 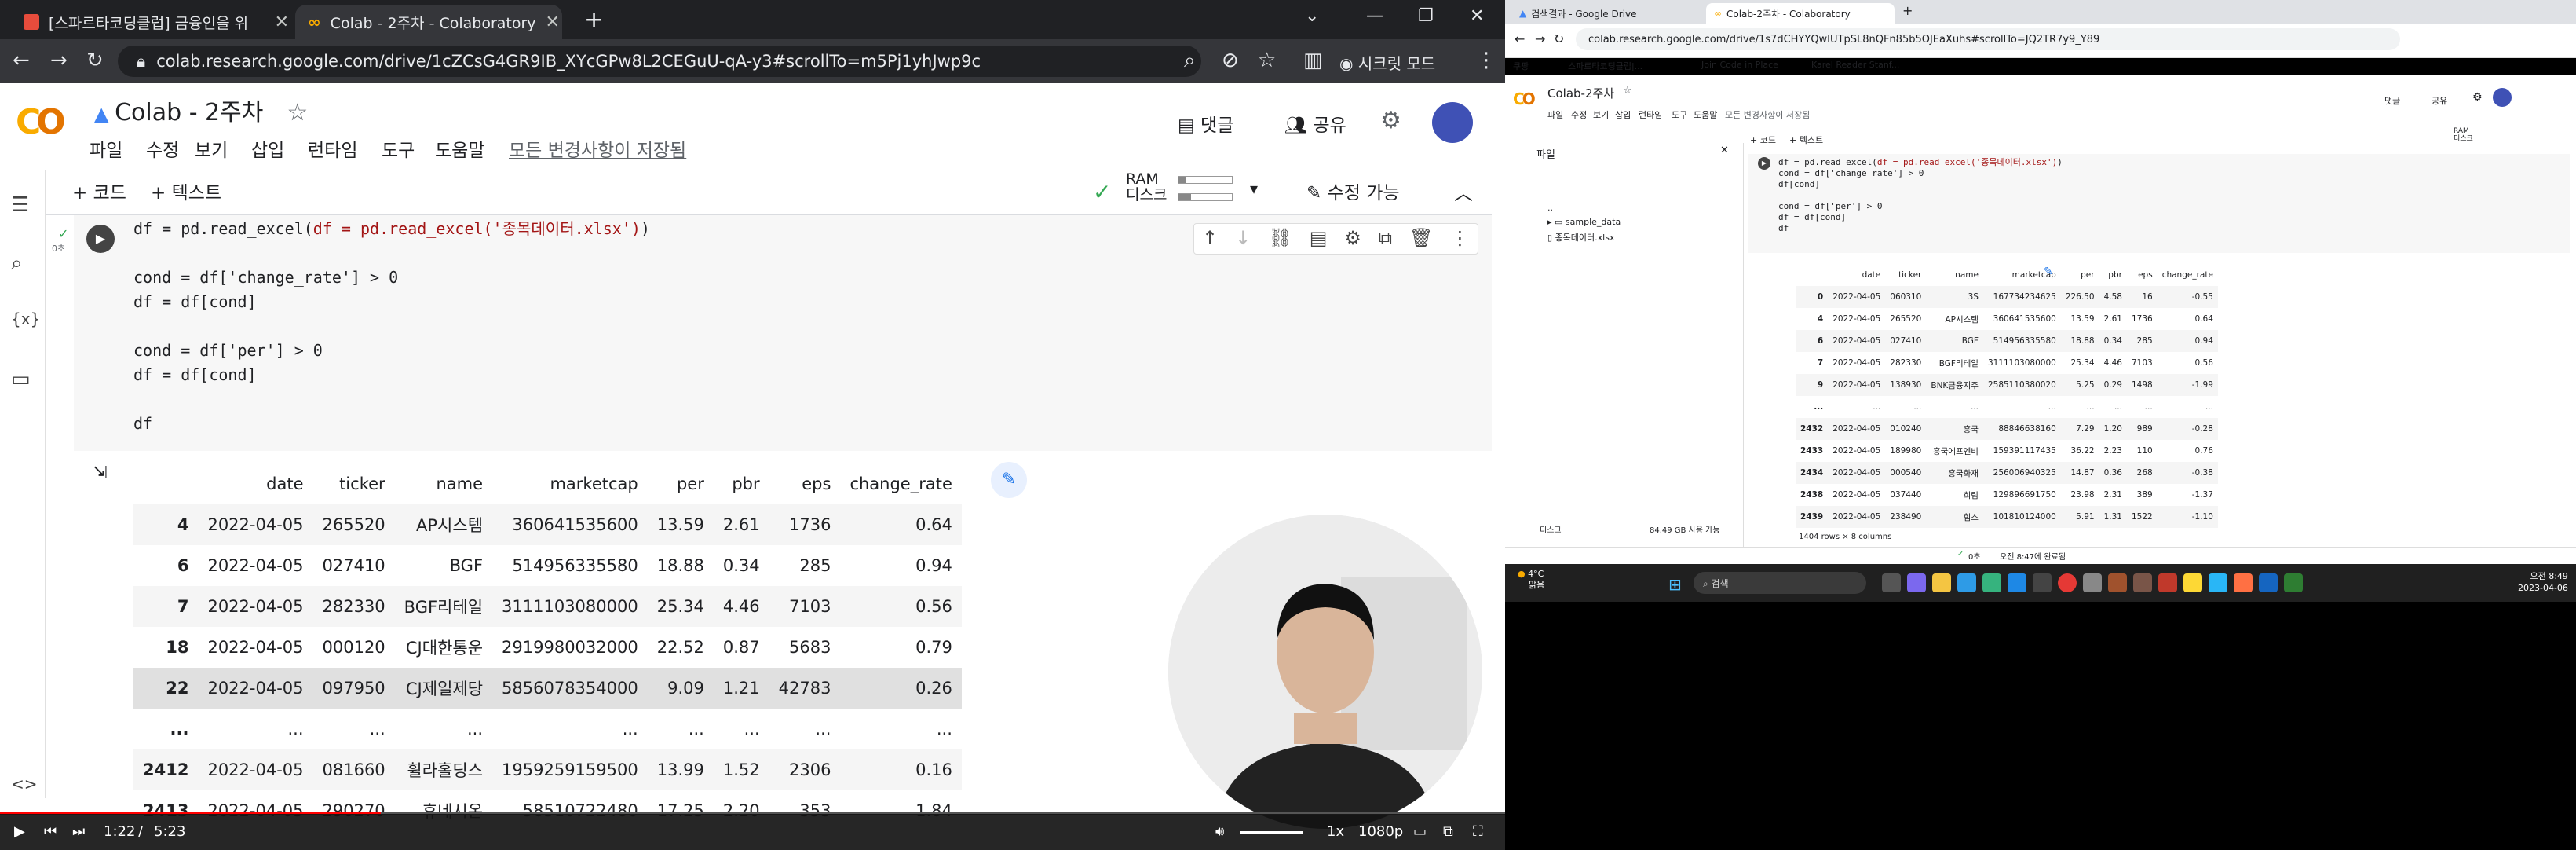 I want to click on weather-widget: ● 4°C 맑음, so click(x=1531, y=580).